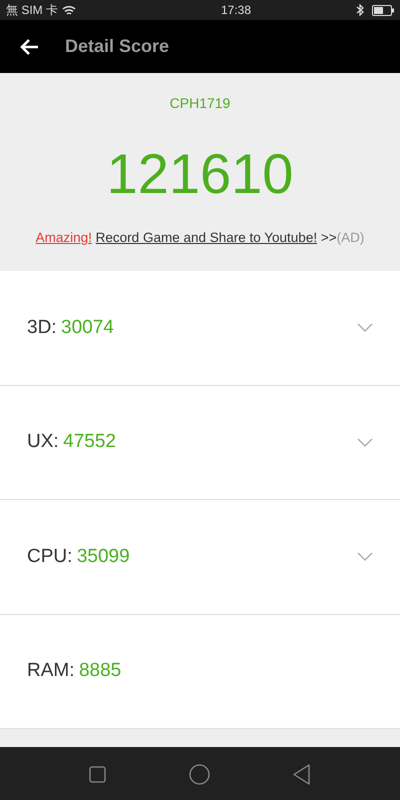 This screenshot has width=400, height=800. Describe the element at coordinates (200, 328) in the screenshot. I see `score-row: 3D: 30074` at that location.